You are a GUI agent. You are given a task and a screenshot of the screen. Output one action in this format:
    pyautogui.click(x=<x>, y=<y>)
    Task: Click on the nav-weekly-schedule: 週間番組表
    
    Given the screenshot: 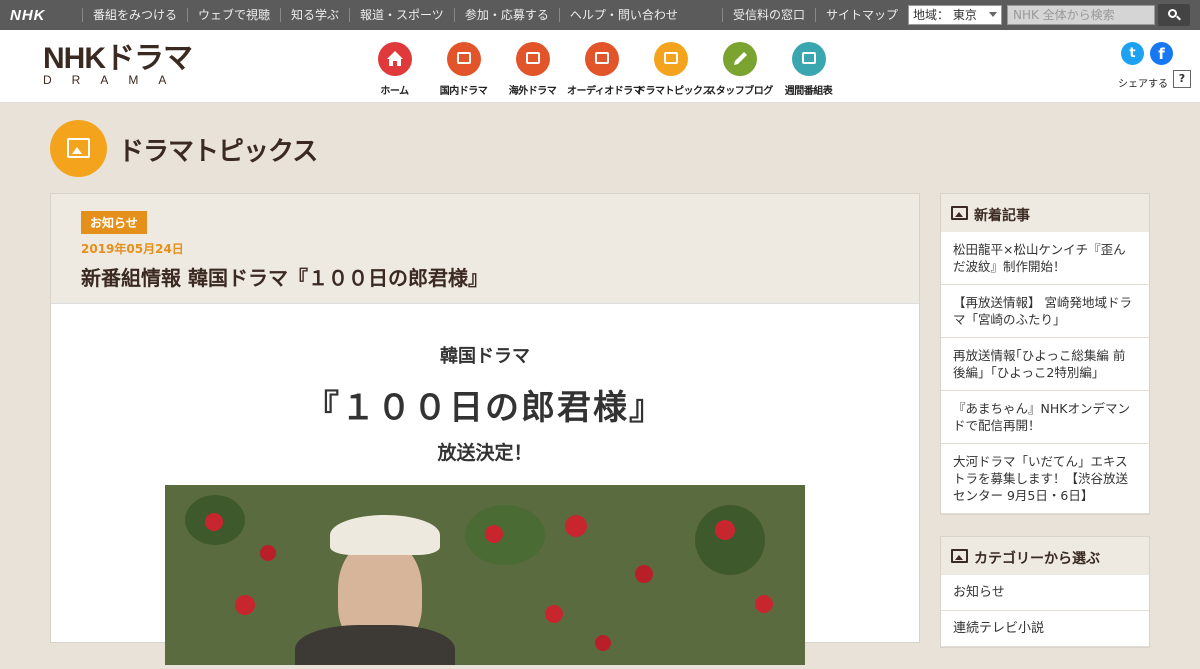 What is the action you would take?
    pyautogui.click(x=808, y=68)
    